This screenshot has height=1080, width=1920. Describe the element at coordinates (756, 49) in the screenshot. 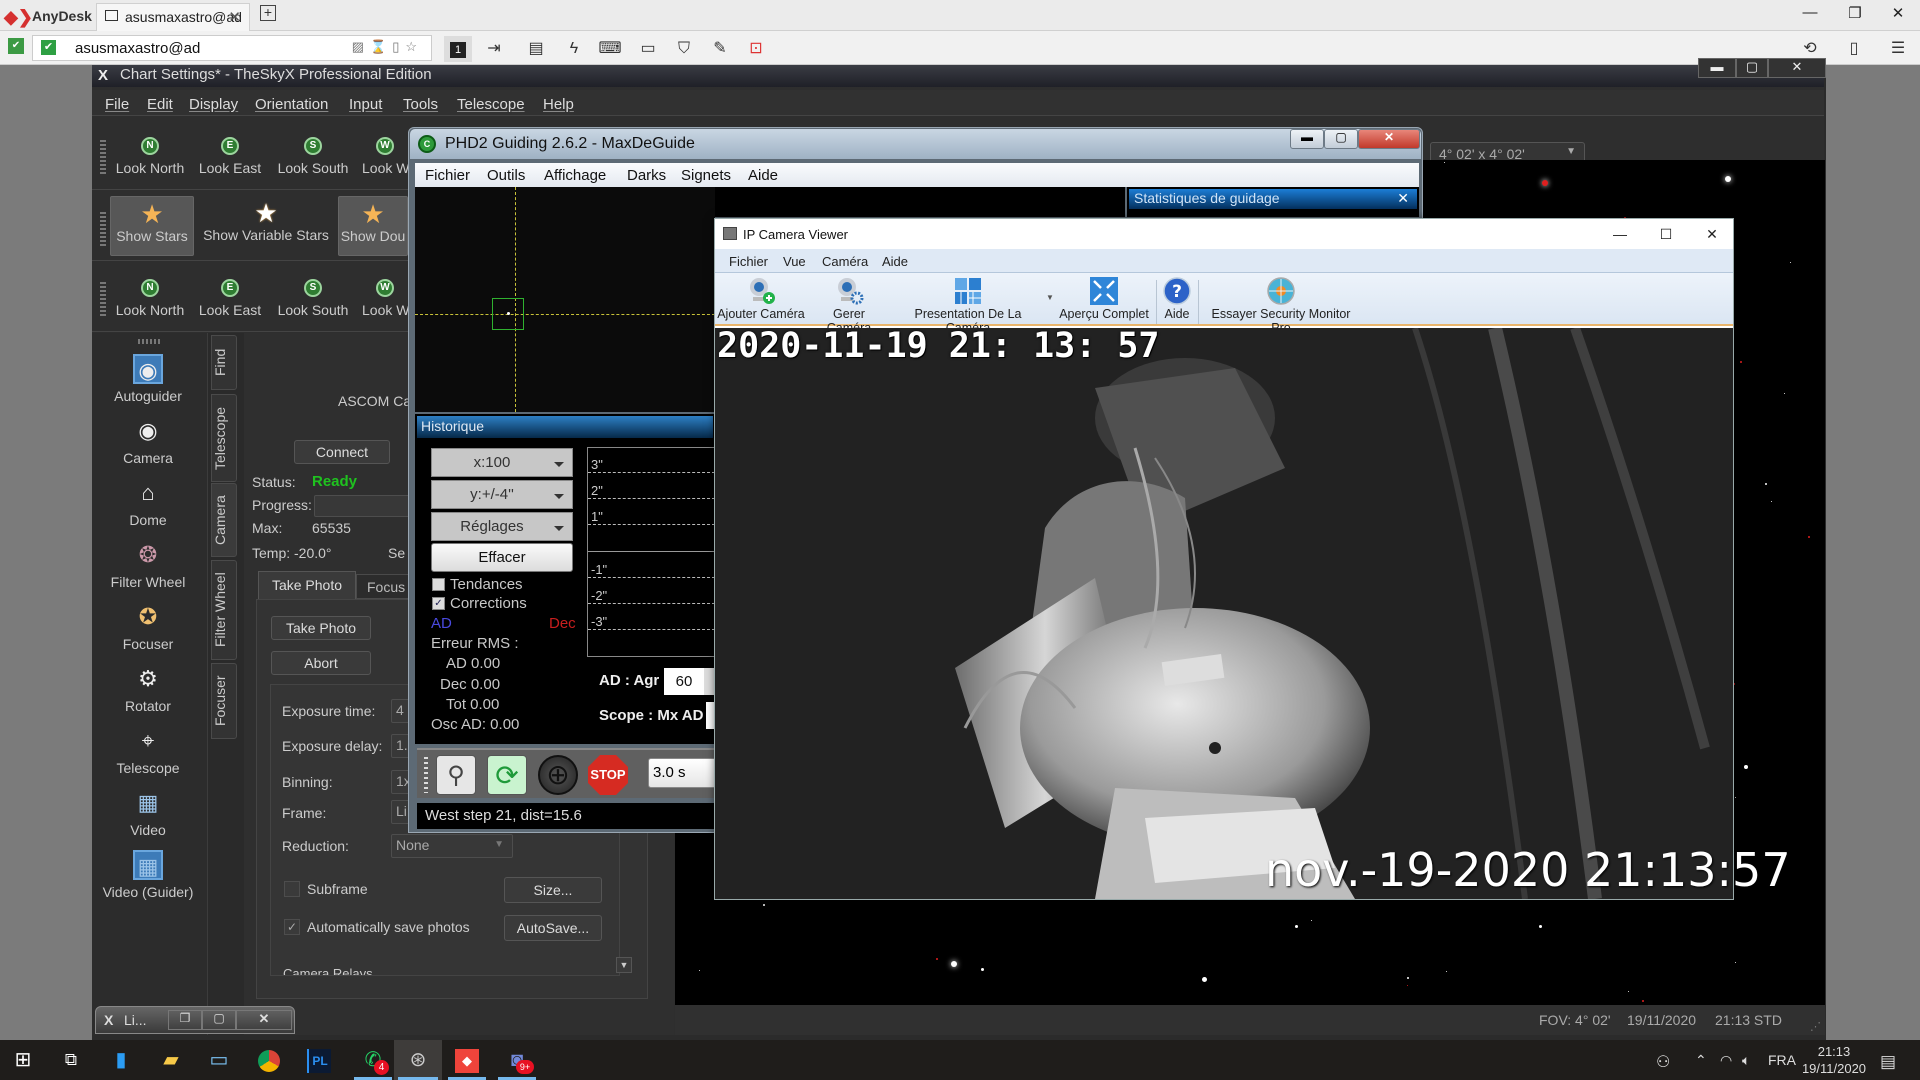

I see `record-icon: ⊡` at that location.